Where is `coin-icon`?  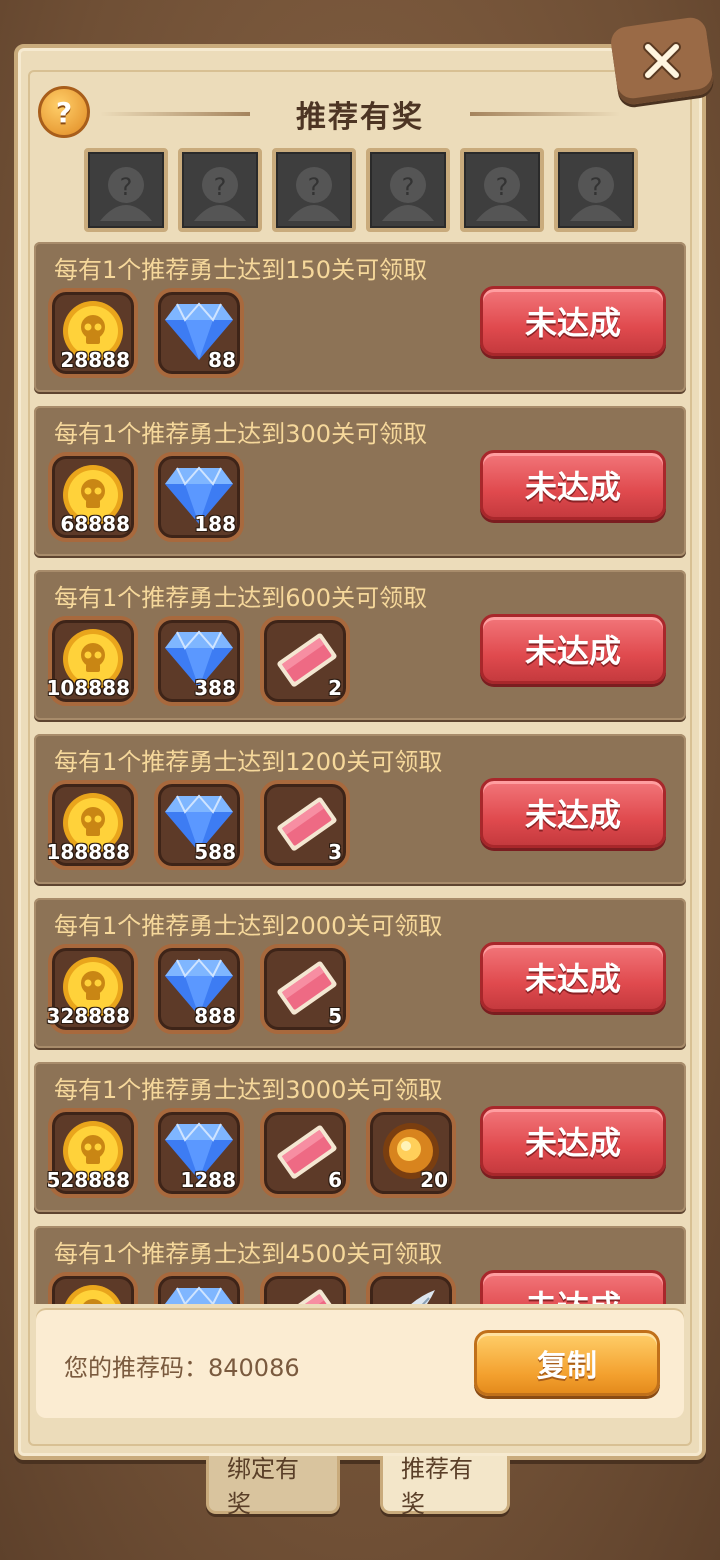
coin-icon is located at coordinates (93, 1293).